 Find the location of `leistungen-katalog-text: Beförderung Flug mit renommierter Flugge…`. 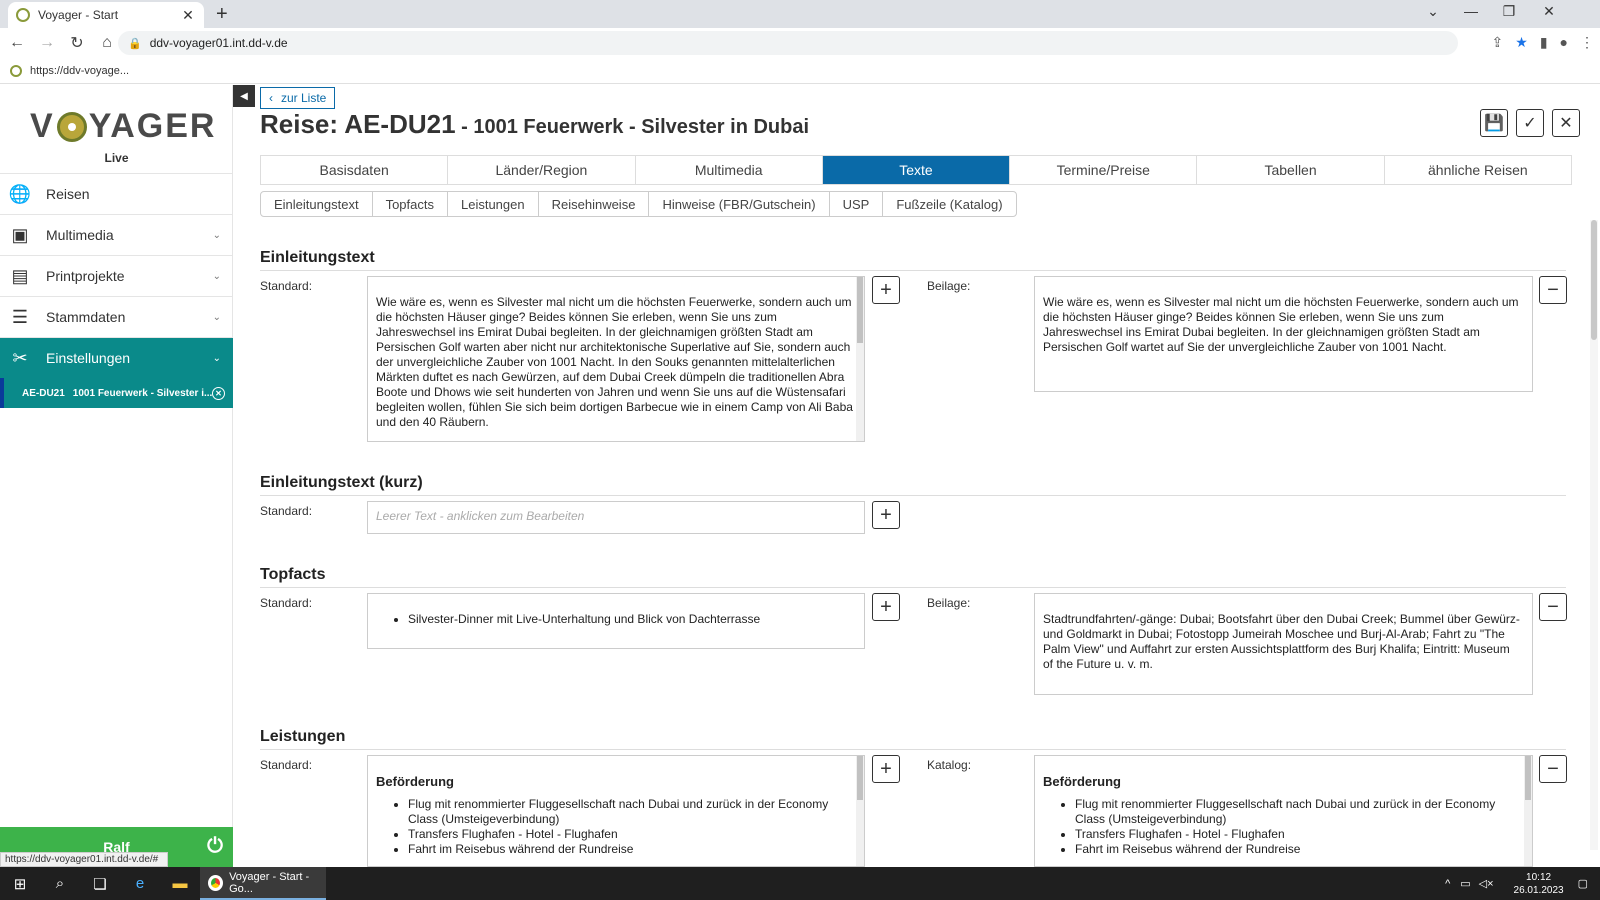

leistungen-katalog-text: Beförderung Flug mit renommierter Flugge… is located at coordinates (1283, 811).